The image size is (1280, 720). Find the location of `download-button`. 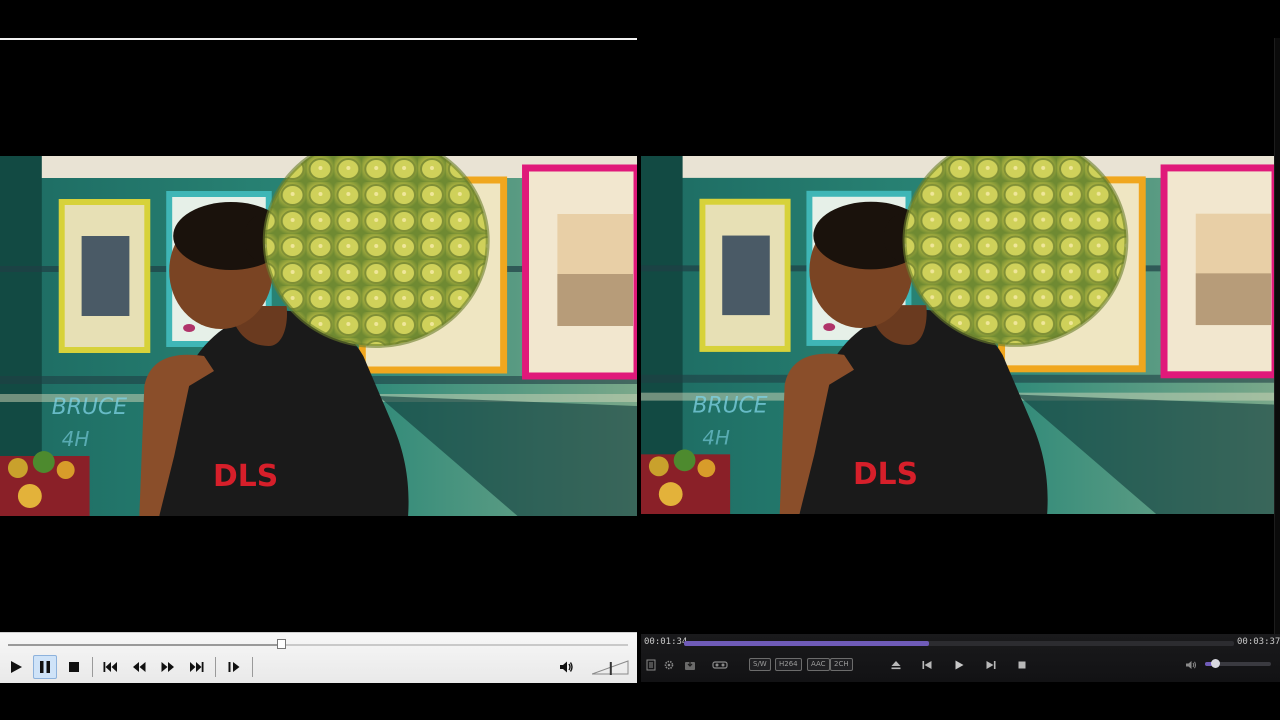

download-button is located at coordinates (690, 665).